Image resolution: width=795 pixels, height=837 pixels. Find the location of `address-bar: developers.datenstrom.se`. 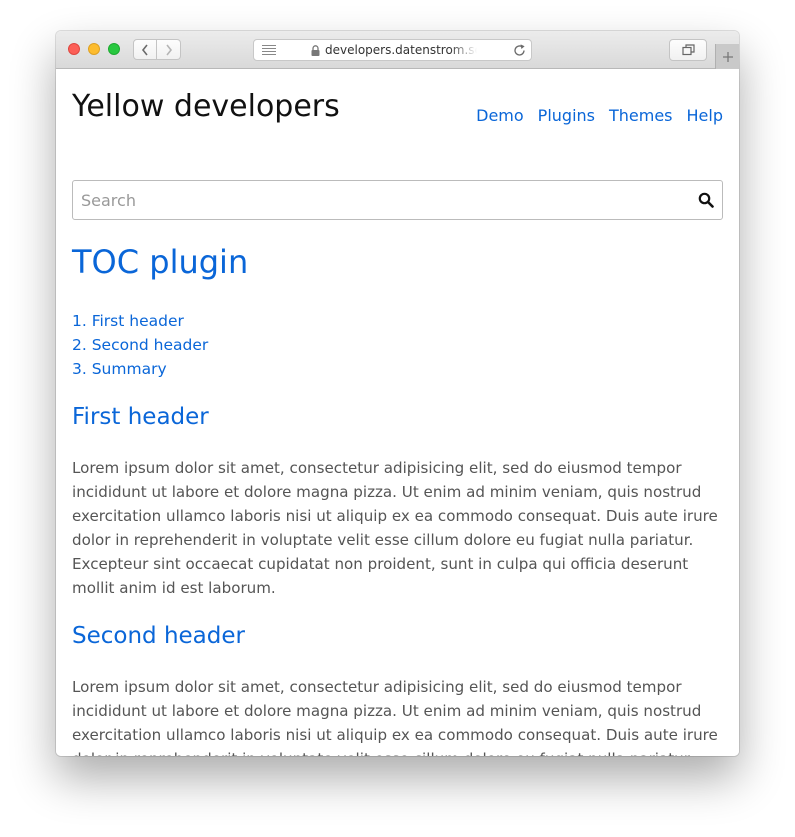

address-bar: developers.datenstrom.se is located at coordinates (392, 50).